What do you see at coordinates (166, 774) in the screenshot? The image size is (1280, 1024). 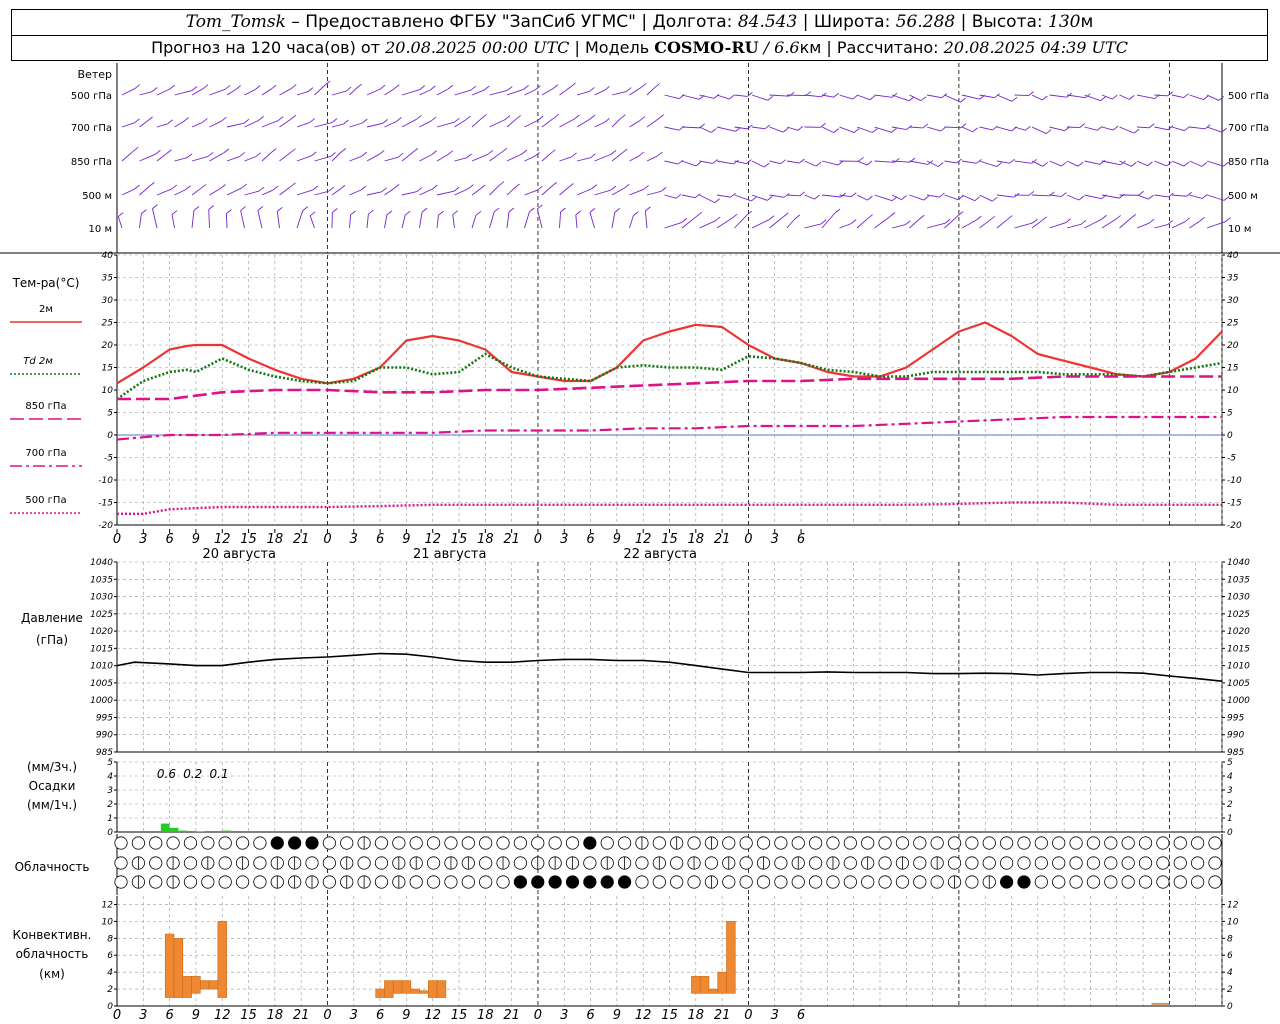 I see `precip-annotation: 0.6` at bounding box center [166, 774].